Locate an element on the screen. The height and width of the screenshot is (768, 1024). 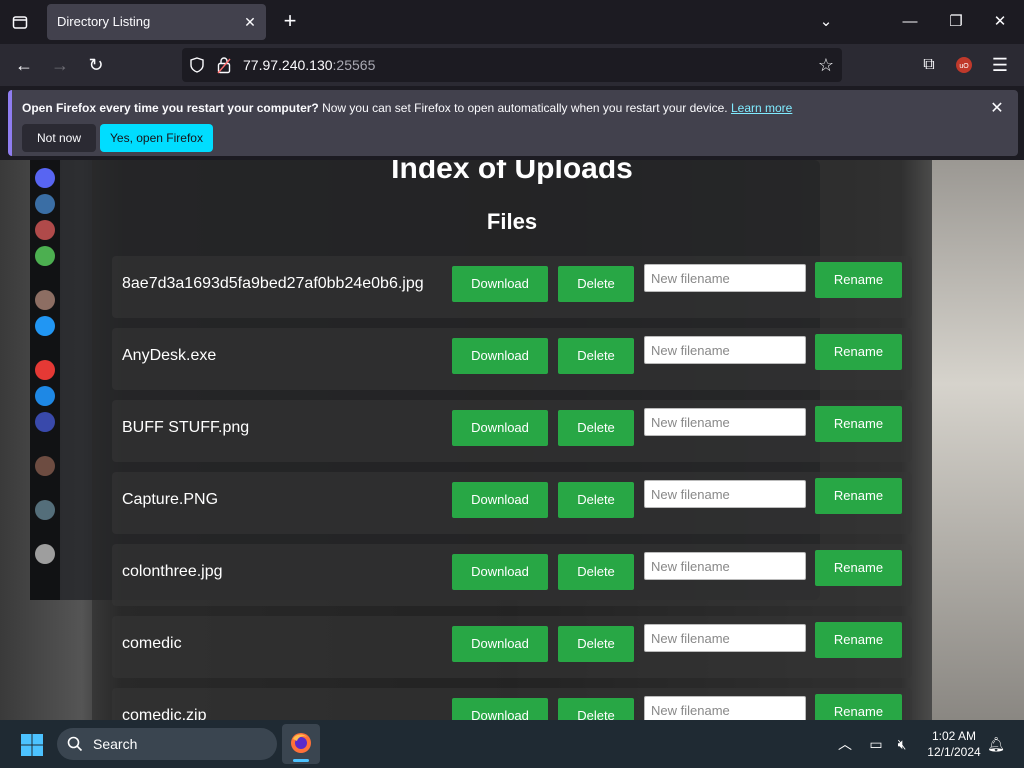
taskbar-search-box: Search is located at coordinates (167, 744).